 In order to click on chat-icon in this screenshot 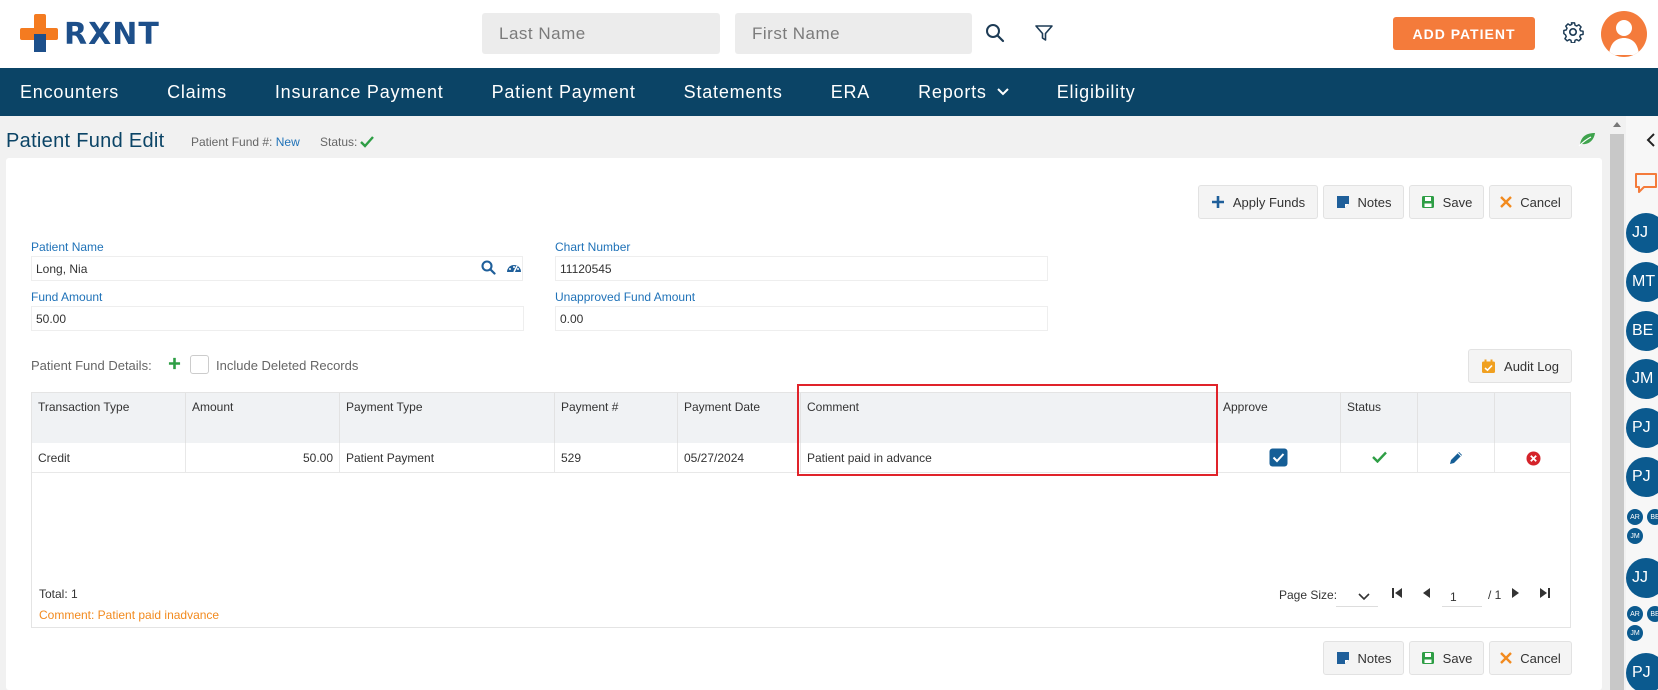, I will do `click(1645, 184)`.